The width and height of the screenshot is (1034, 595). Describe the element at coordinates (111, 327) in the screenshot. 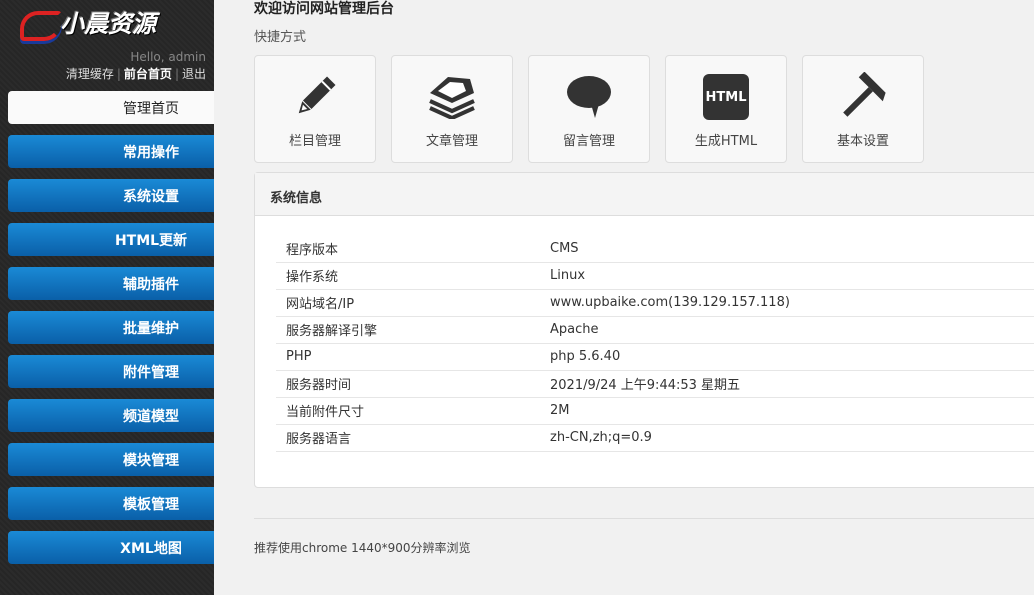

I see `sidebar-item: 批量维护` at that location.